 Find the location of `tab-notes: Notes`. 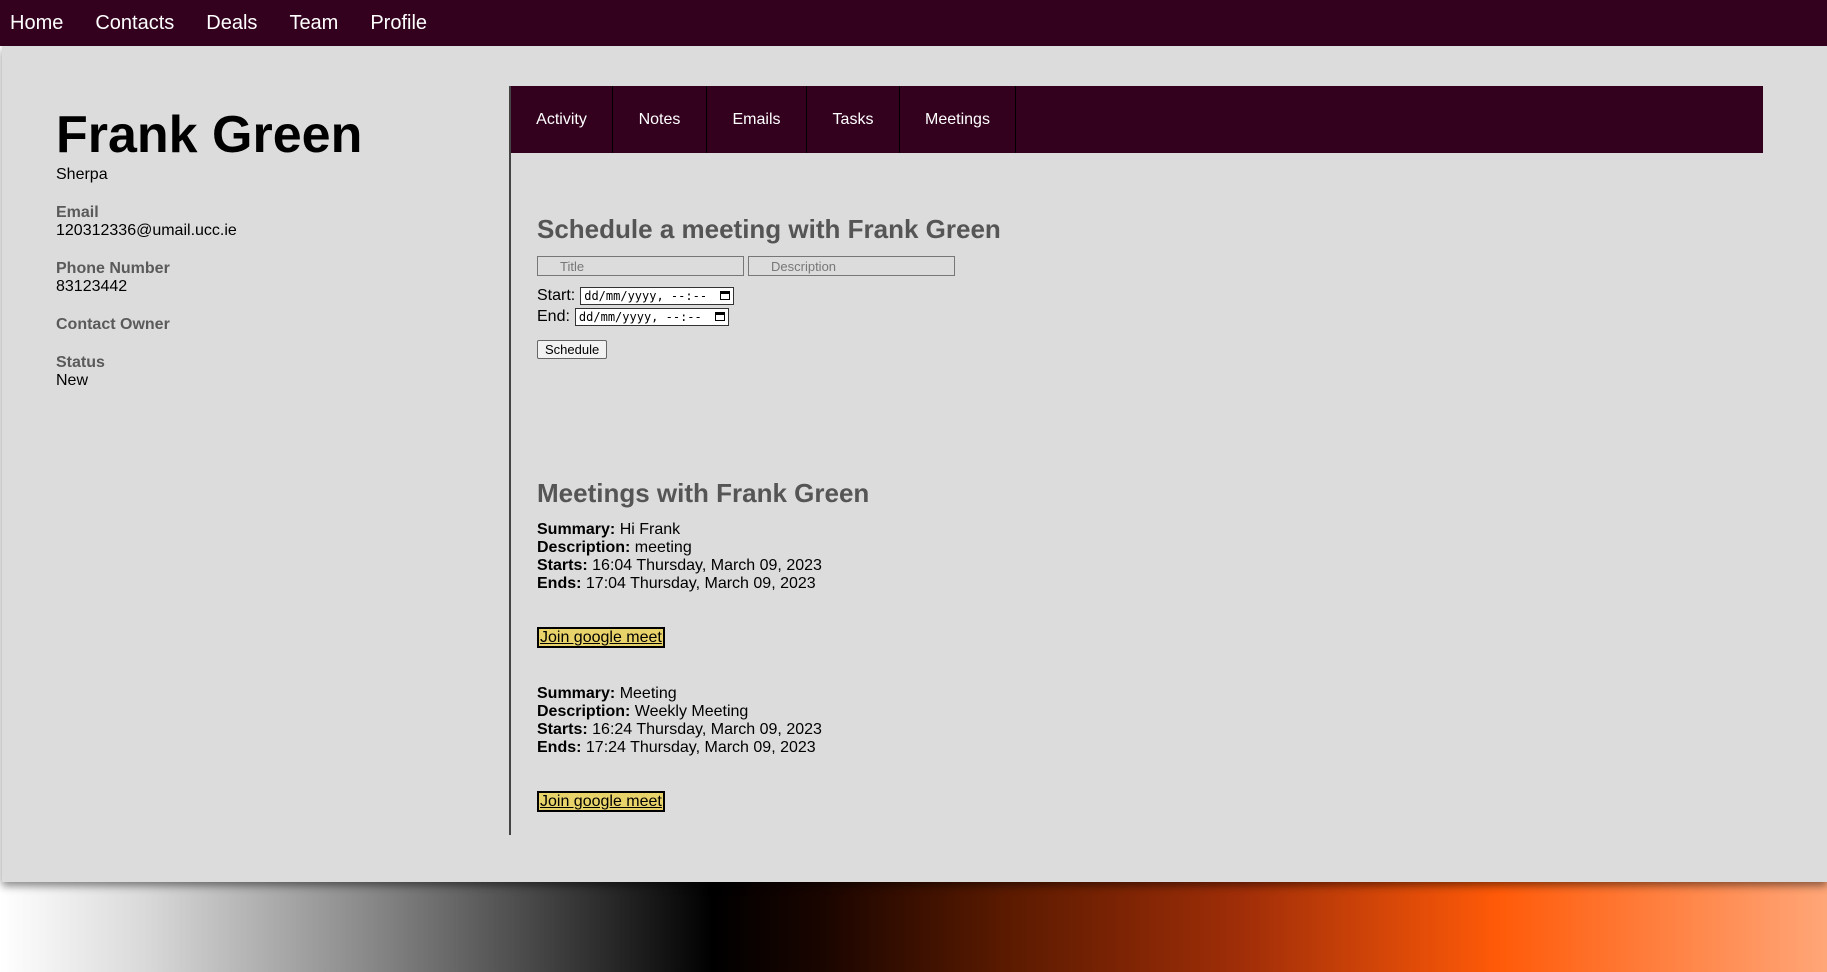

tab-notes: Notes is located at coordinates (660, 119).